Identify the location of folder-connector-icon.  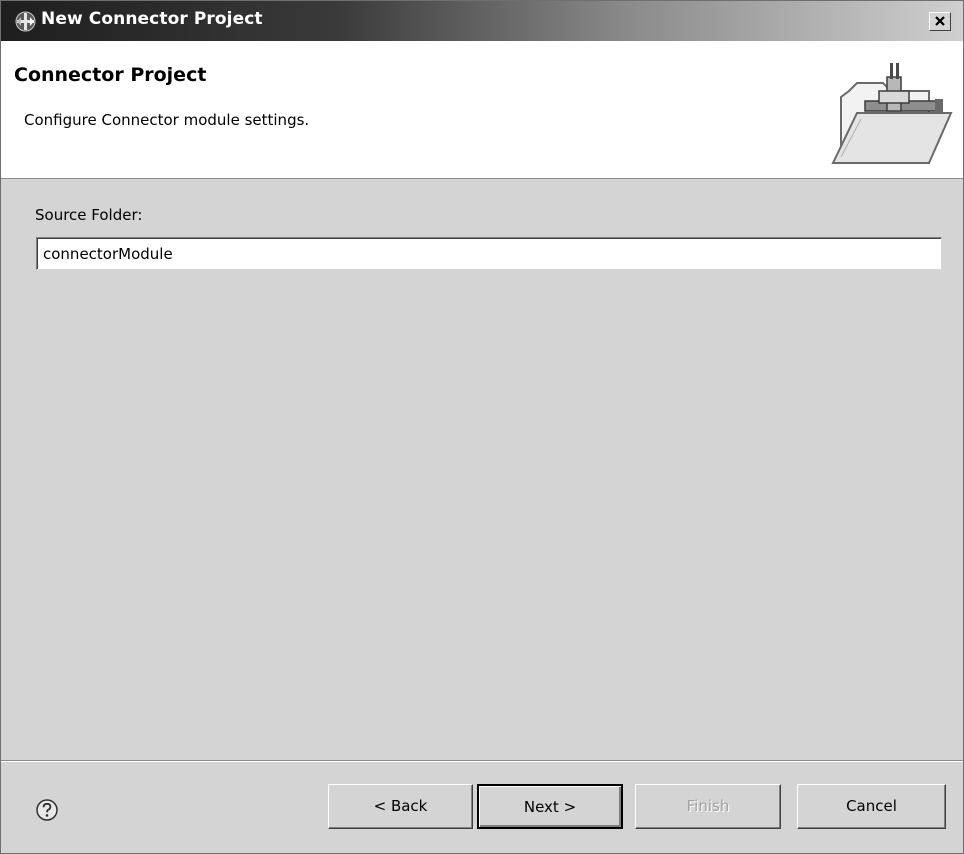
(887, 113).